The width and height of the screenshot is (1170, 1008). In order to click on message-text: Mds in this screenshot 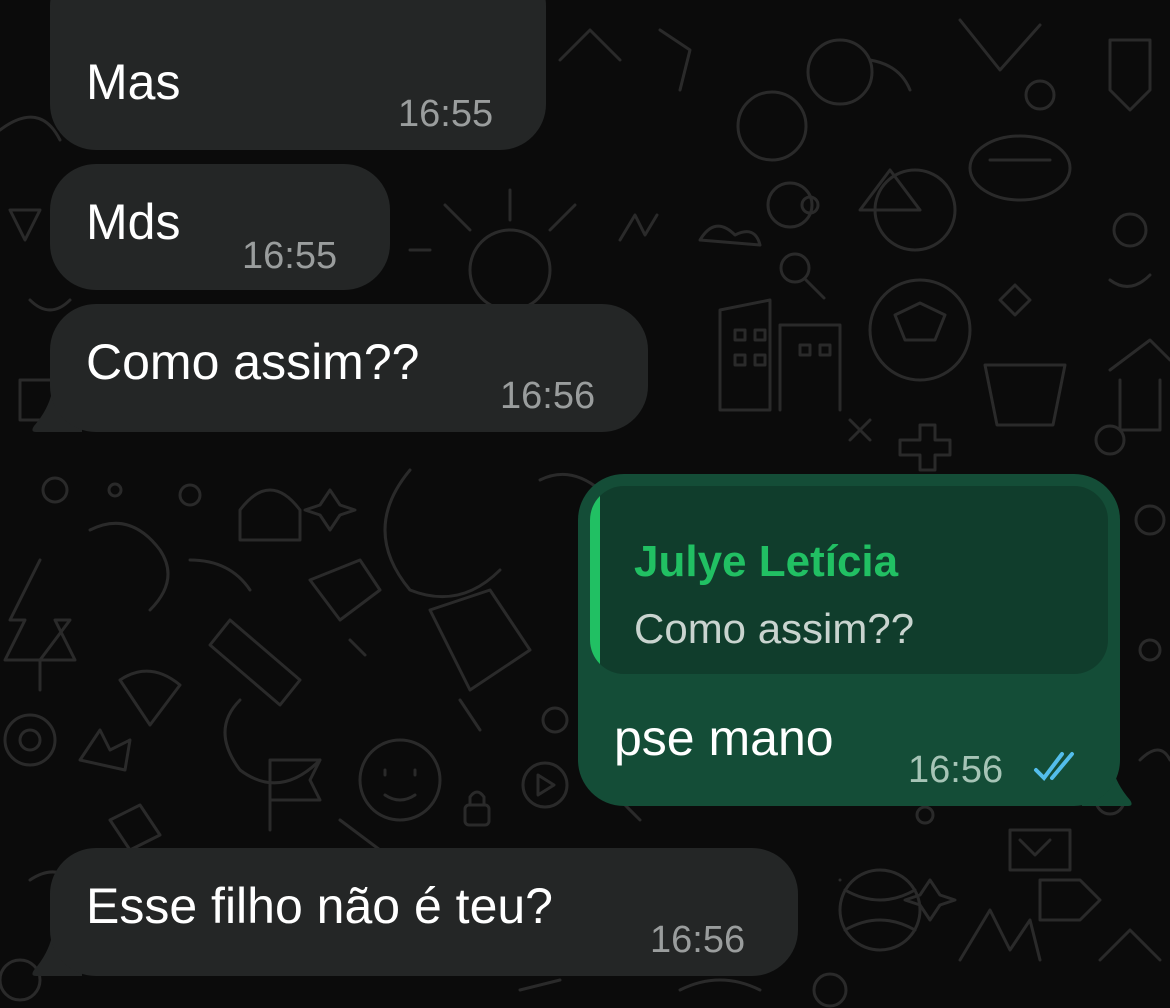, I will do `click(133, 222)`.